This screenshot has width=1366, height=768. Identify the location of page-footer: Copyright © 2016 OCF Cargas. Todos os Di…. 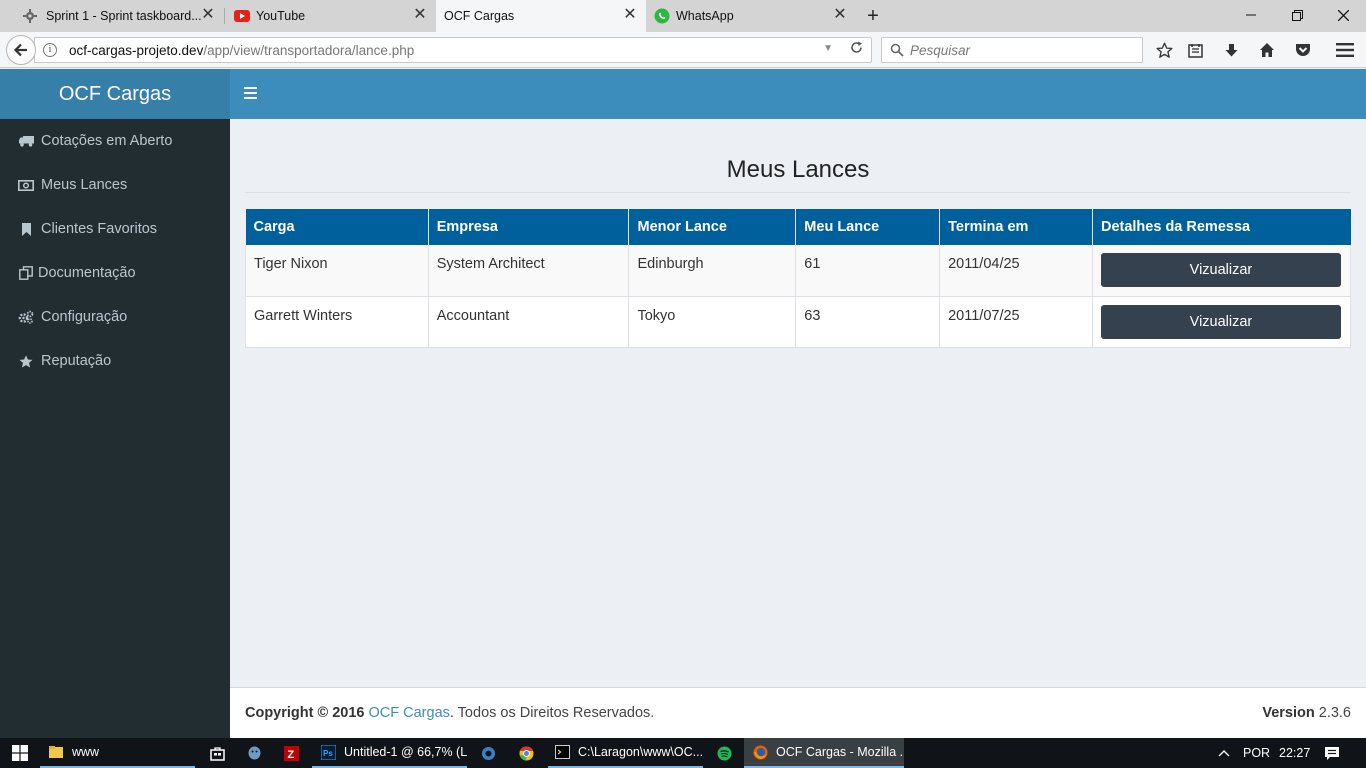
(798, 712).